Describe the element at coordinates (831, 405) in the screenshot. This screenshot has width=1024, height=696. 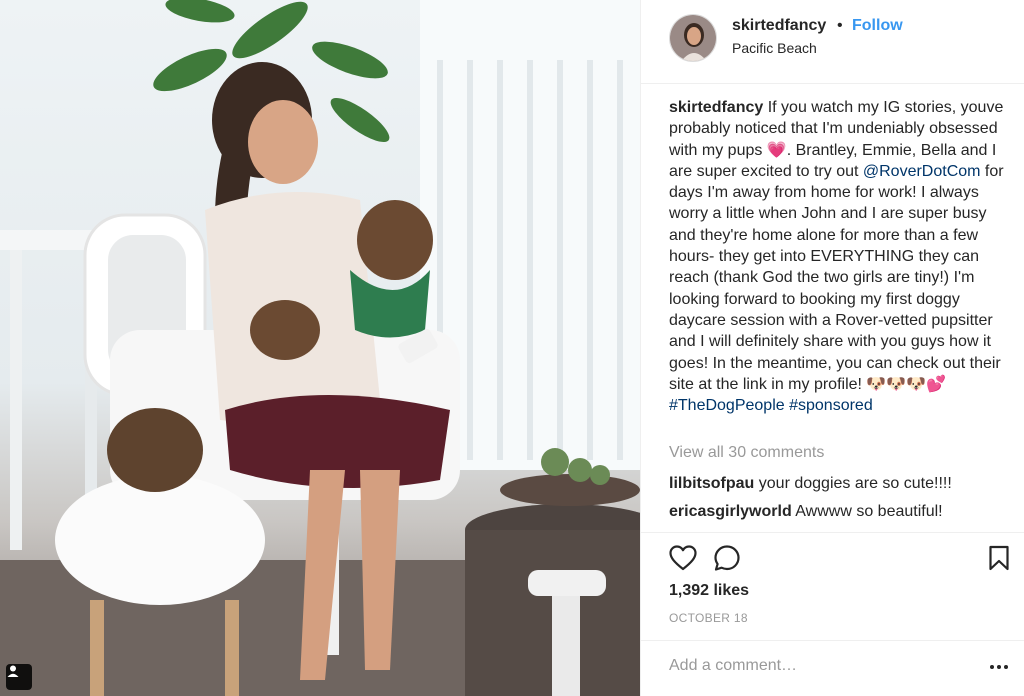
I see `hashtag-link-2: #sponsored` at that location.